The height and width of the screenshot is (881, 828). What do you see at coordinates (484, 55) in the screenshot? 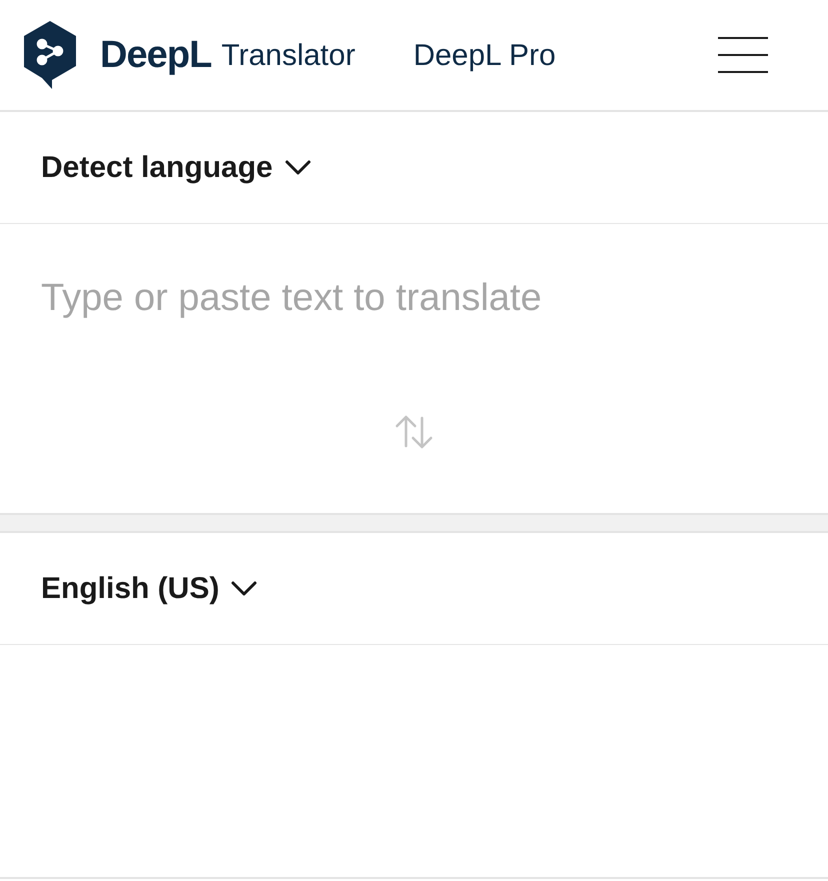
I see `pro-link: DeepL Pro` at bounding box center [484, 55].